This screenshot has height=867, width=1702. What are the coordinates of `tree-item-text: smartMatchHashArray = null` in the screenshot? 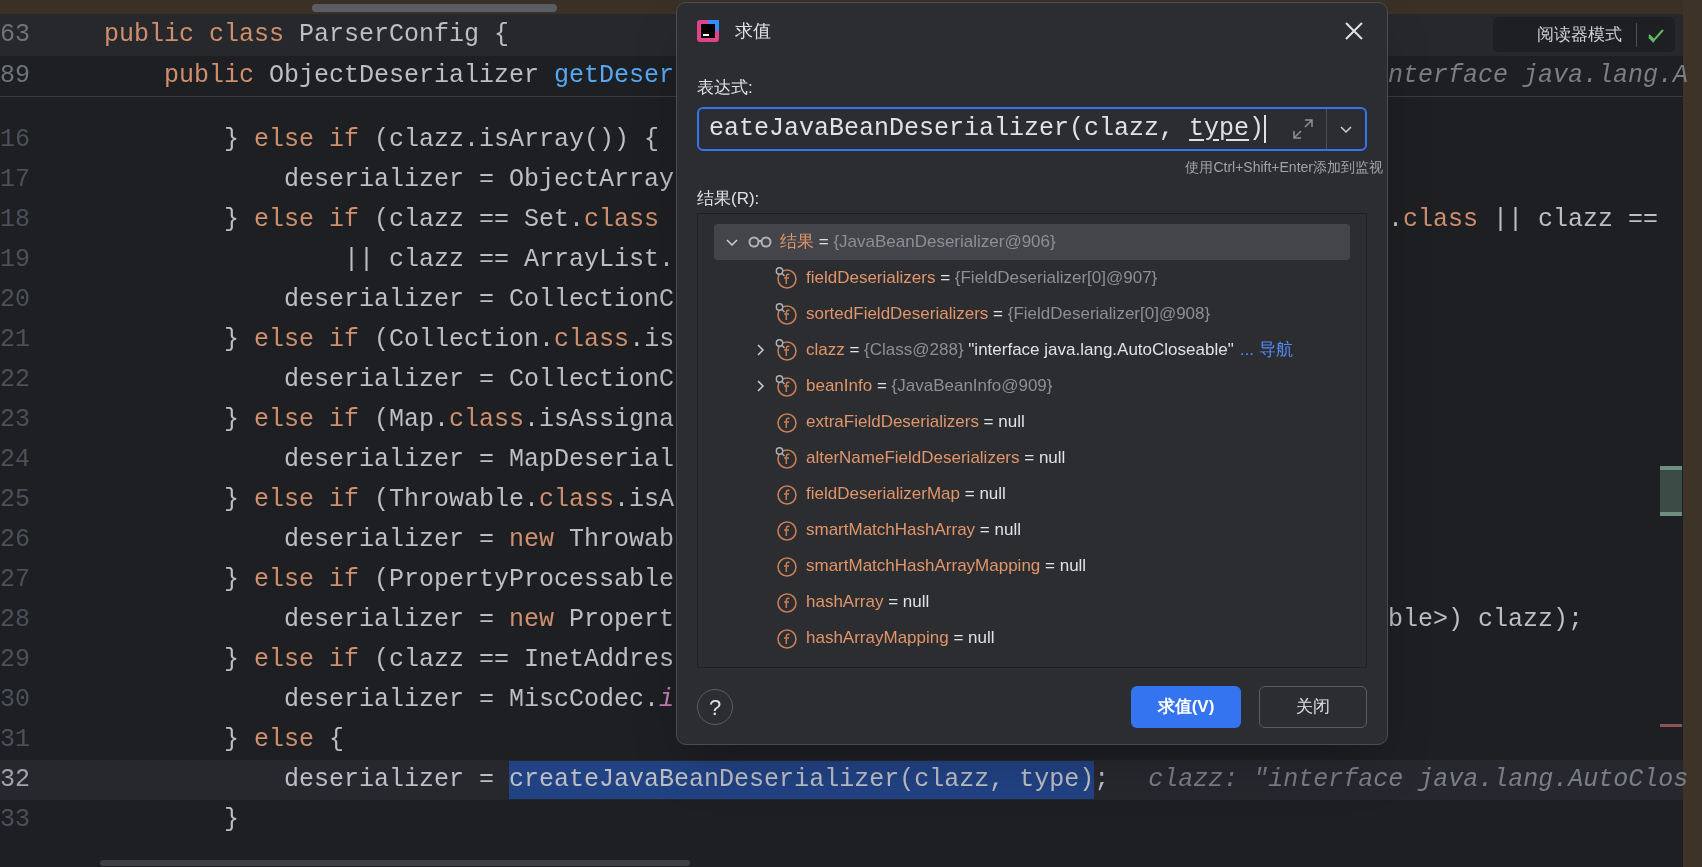 It's located at (913, 530).